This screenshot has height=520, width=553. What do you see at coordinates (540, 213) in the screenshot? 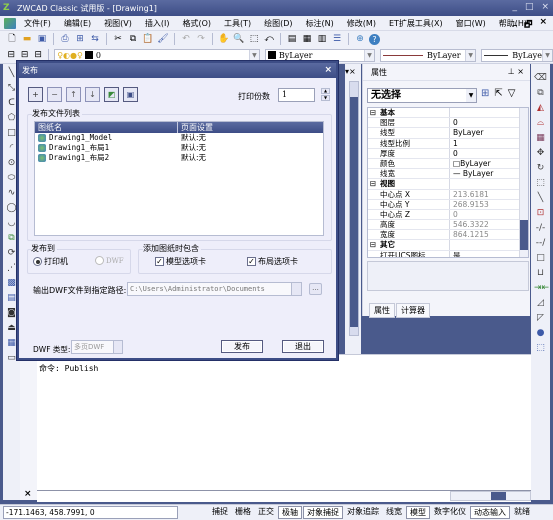
I see `trim-icon: ⊡` at bounding box center [540, 213].